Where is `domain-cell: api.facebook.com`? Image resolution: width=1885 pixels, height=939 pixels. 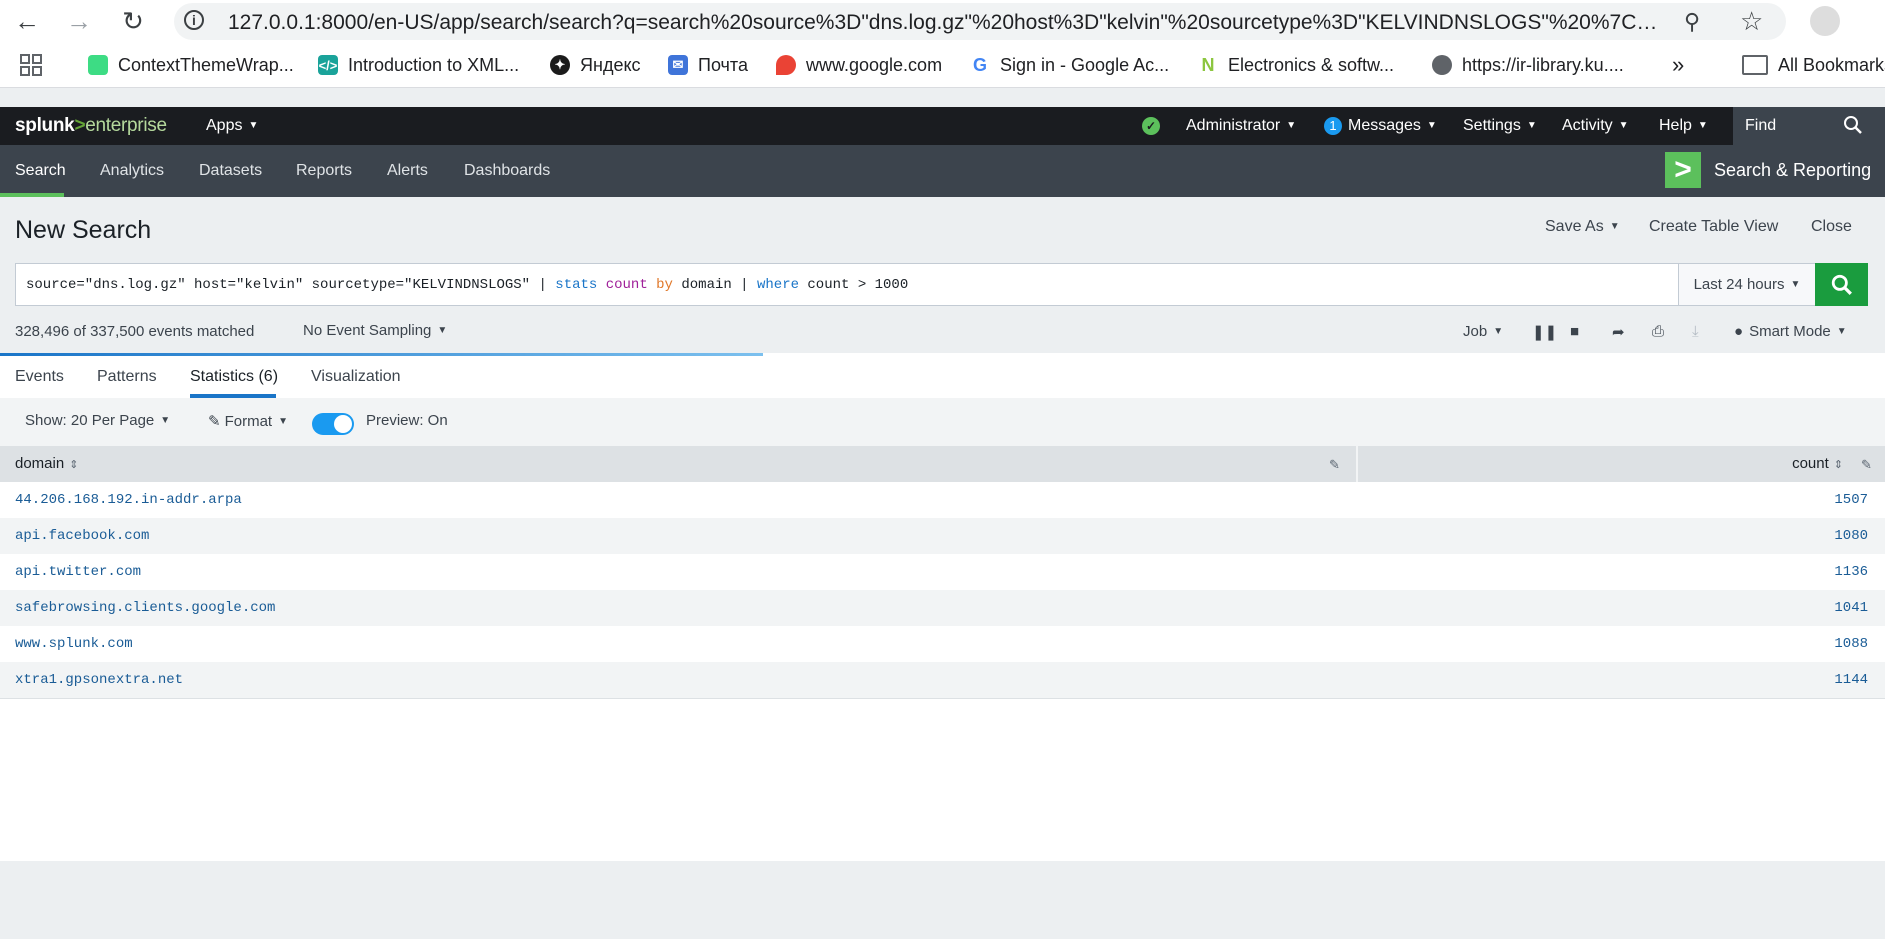
domain-cell: api.facebook.com is located at coordinates (82, 536).